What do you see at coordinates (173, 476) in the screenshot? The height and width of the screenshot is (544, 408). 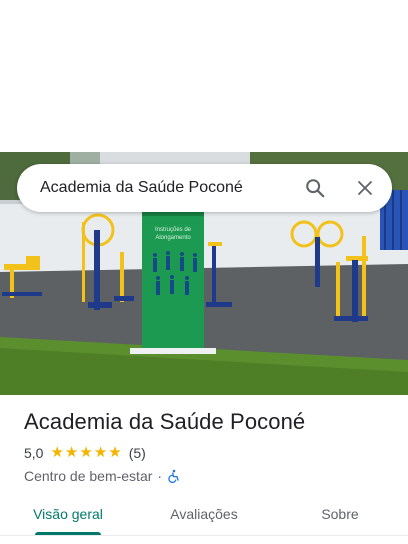 I see `wheelchair-accessible-icon` at bounding box center [173, 476].